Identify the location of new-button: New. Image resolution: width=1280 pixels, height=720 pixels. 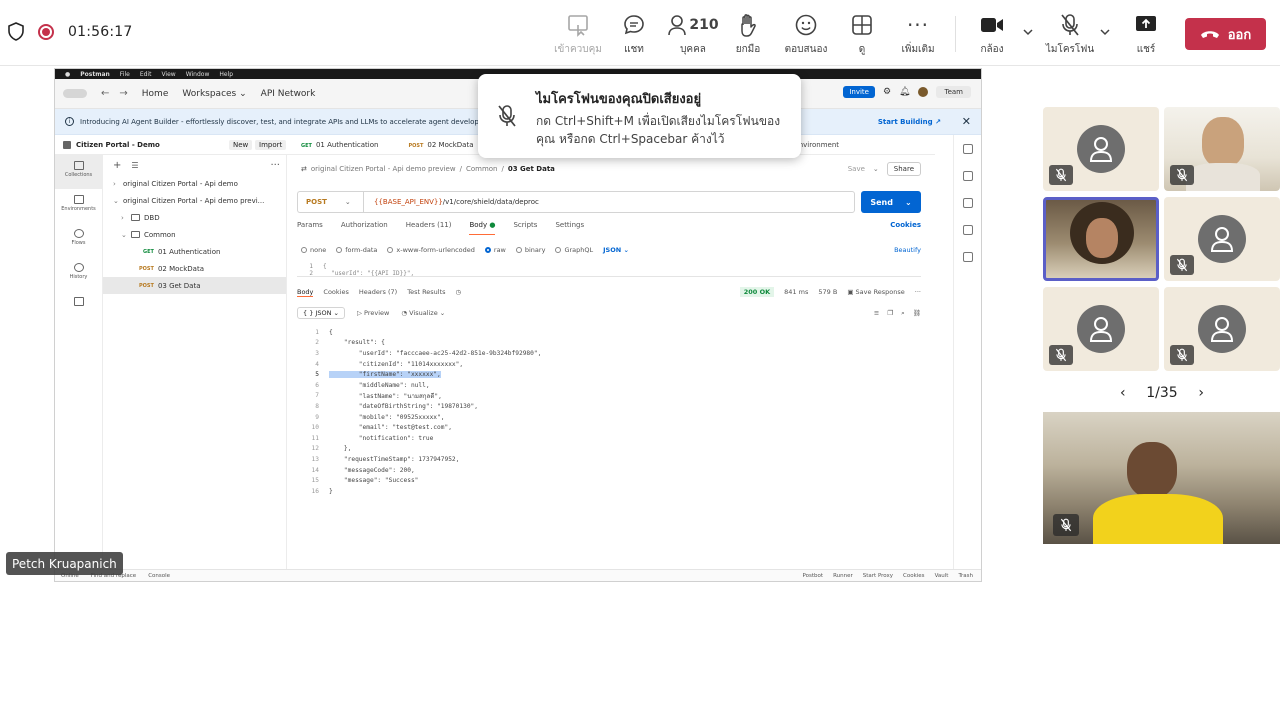
(241, 144).